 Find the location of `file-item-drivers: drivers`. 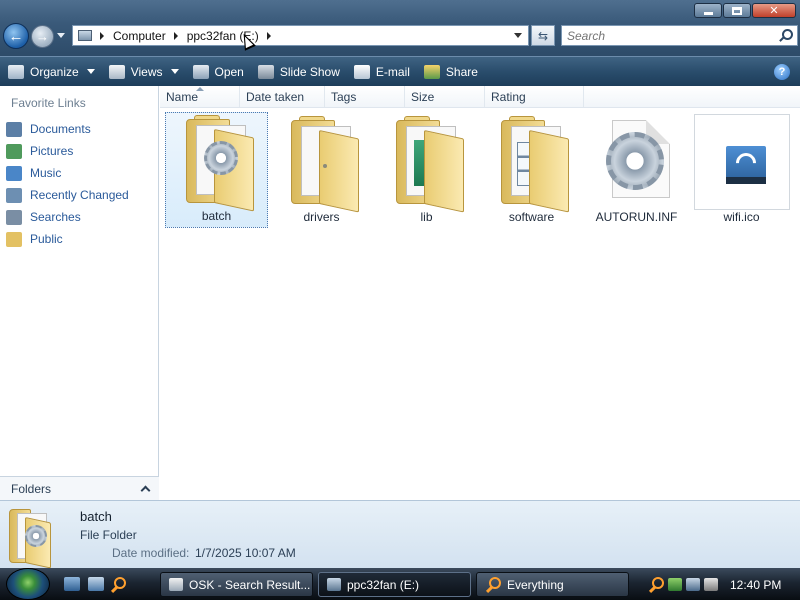

file-item-drivers: drivers is located at coordinates (321, 170).